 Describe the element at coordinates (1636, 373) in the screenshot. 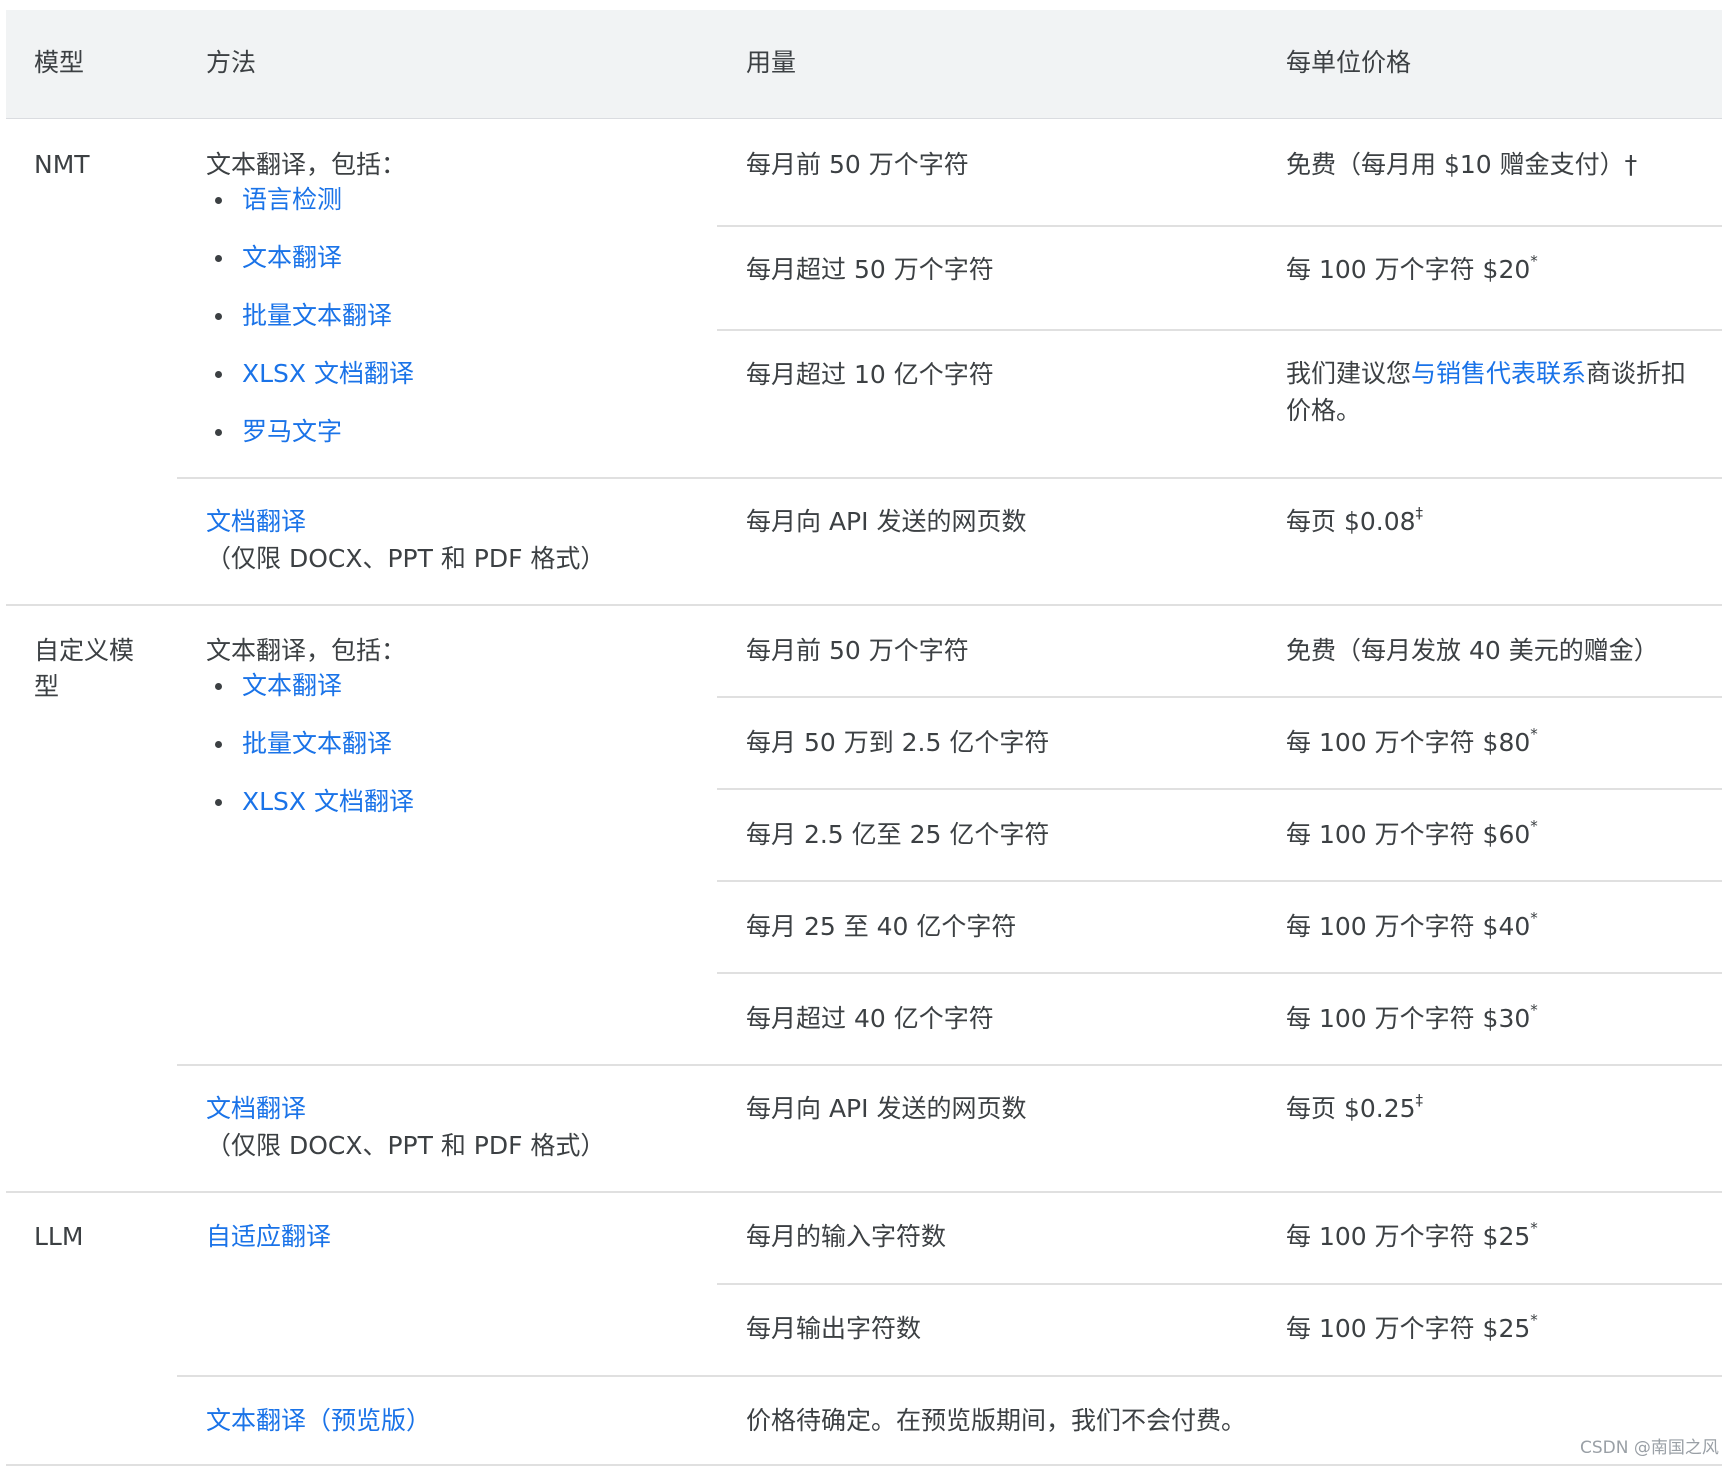

I see `price-text: 商谈折扣` at that location.